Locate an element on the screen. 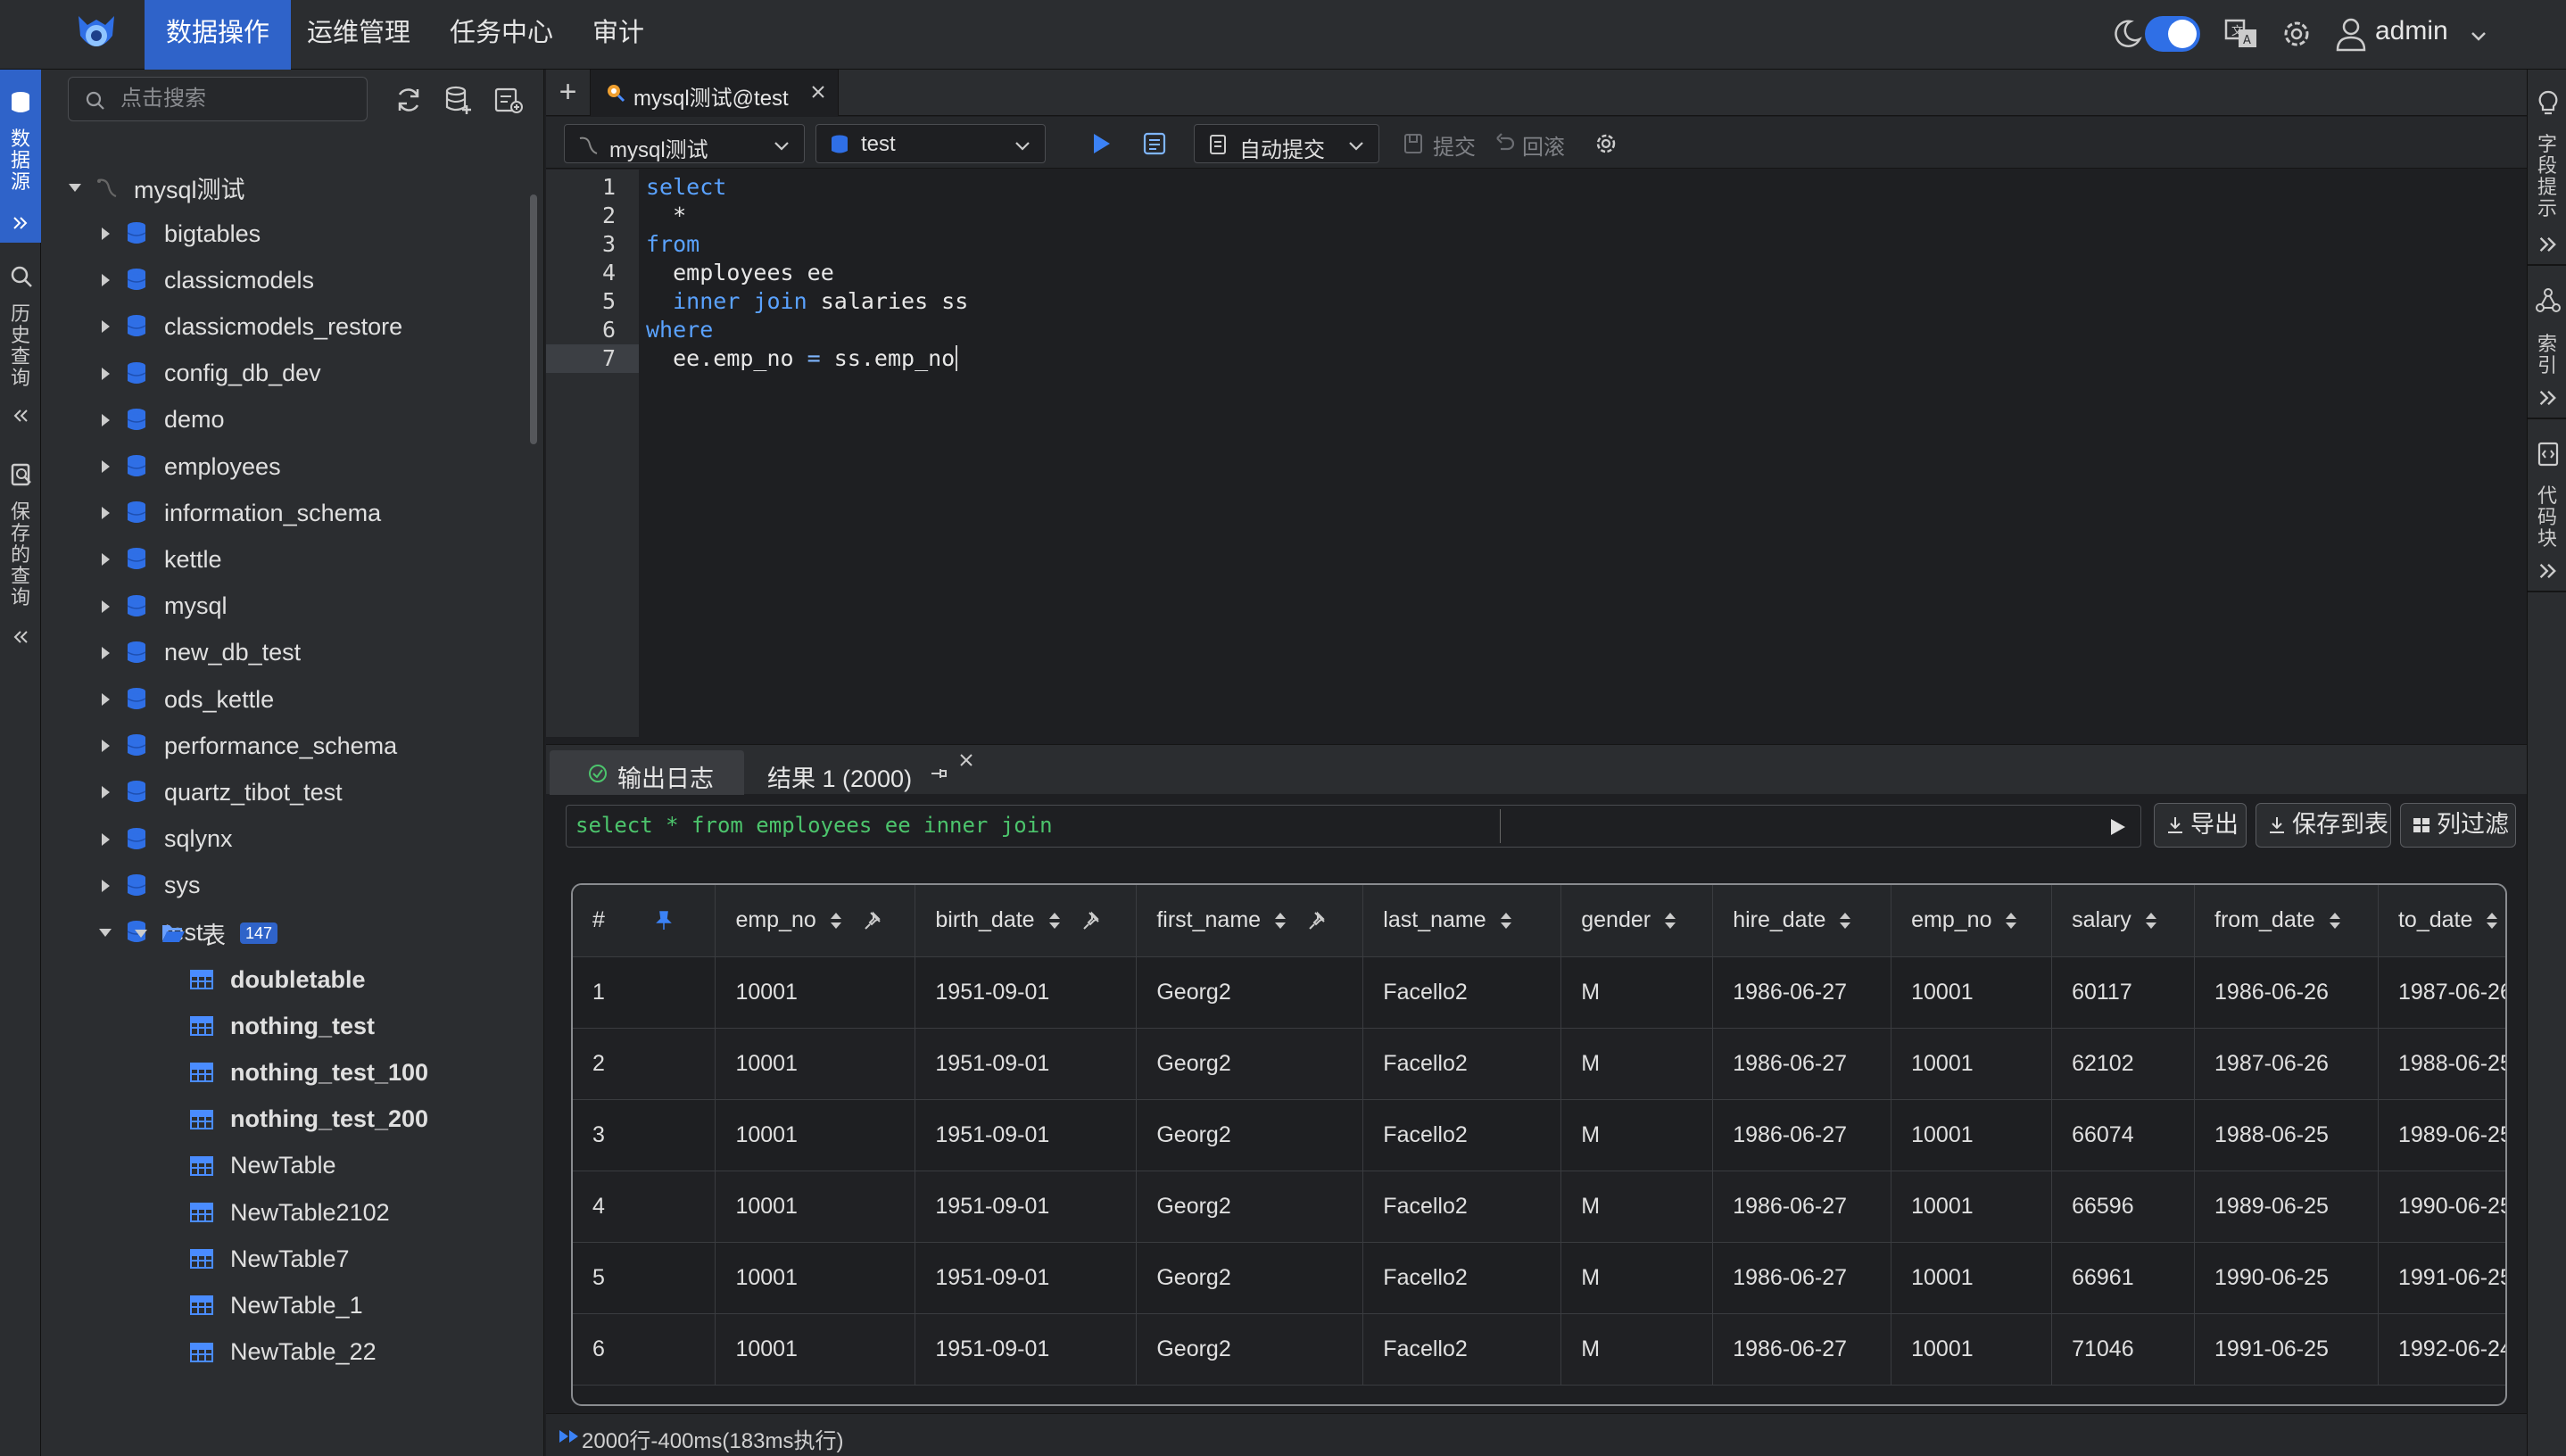 This screenshot has width=2566, height=1456. tree-table: nothing_test_100 is located at coordinates (308, 1072).